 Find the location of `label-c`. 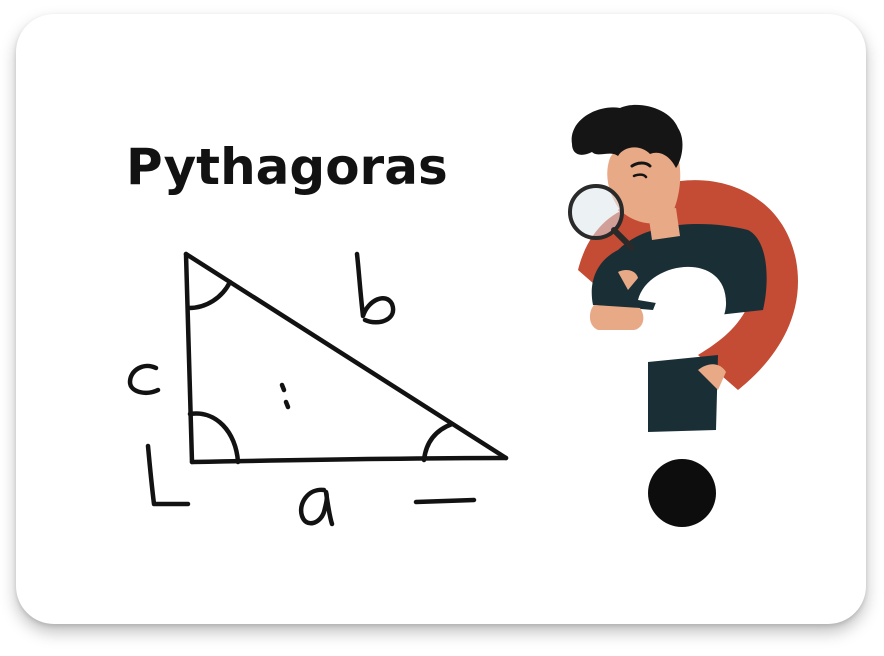

label-c is located at coordinates (144, 379).